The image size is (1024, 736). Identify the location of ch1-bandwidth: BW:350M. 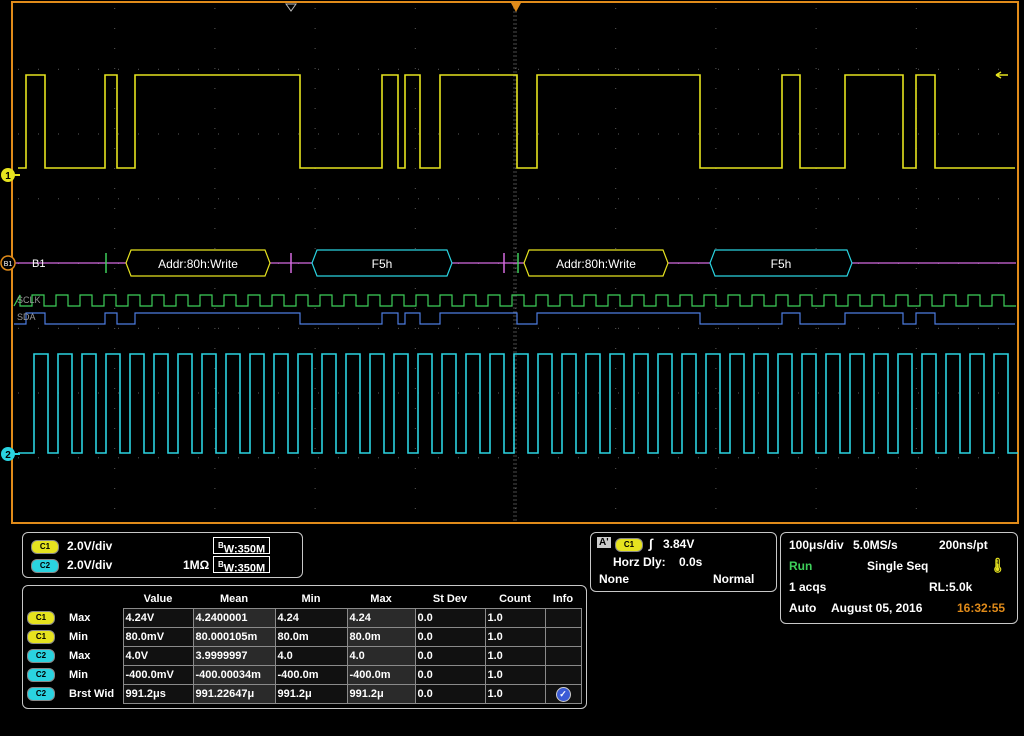
(242, 546).